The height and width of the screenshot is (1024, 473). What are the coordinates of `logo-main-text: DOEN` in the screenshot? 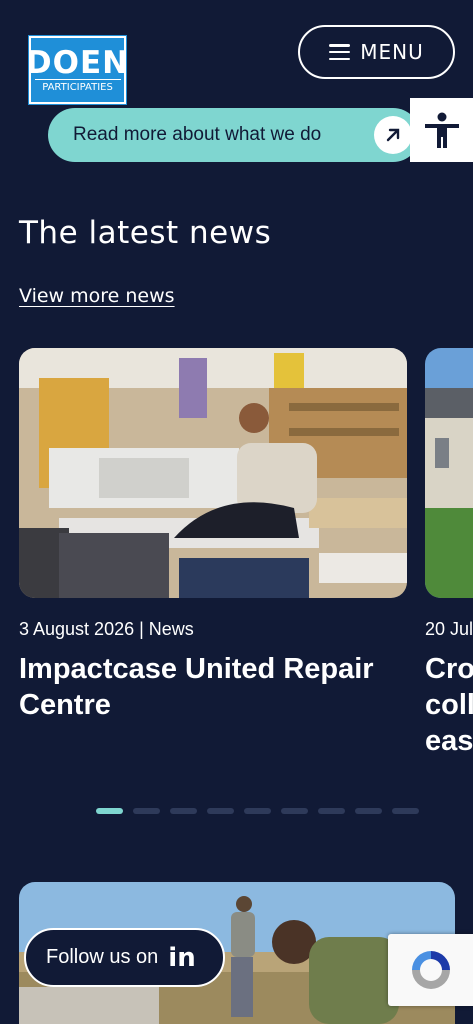 It's located at (77, 62).